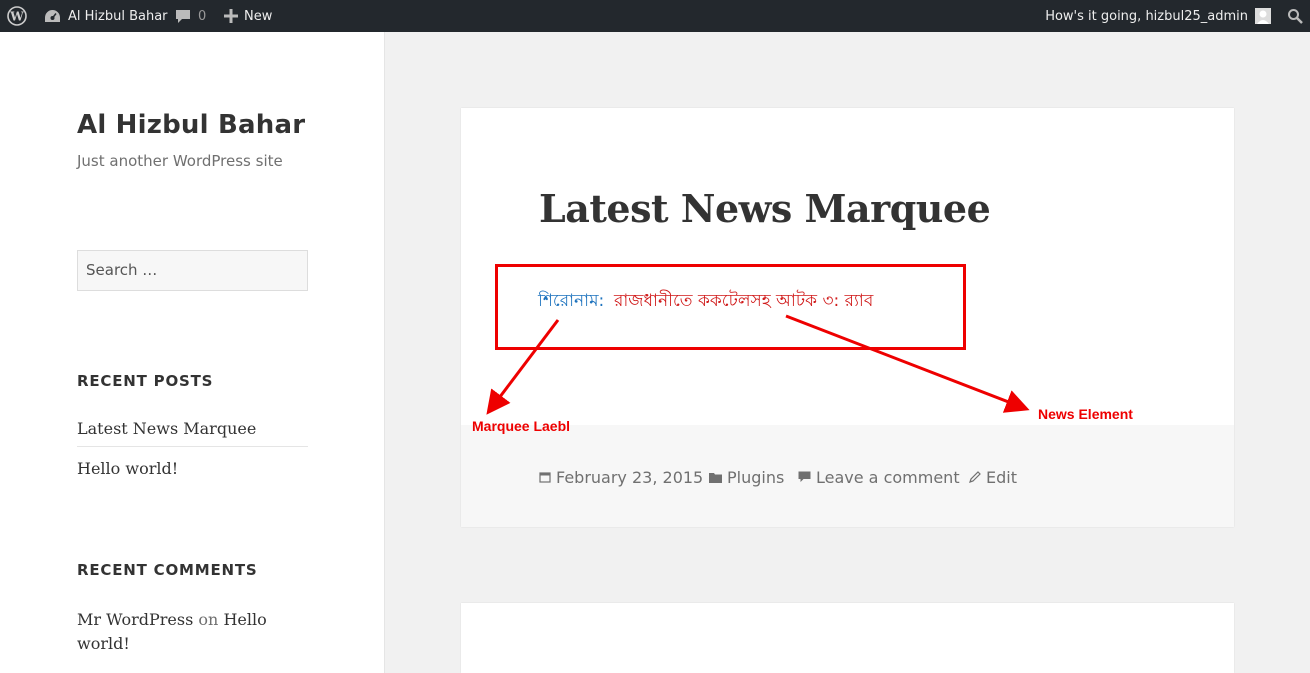 This screenshot has height=673, width=1310. I want to click on admin-bar-new: New, so click(248, 16).